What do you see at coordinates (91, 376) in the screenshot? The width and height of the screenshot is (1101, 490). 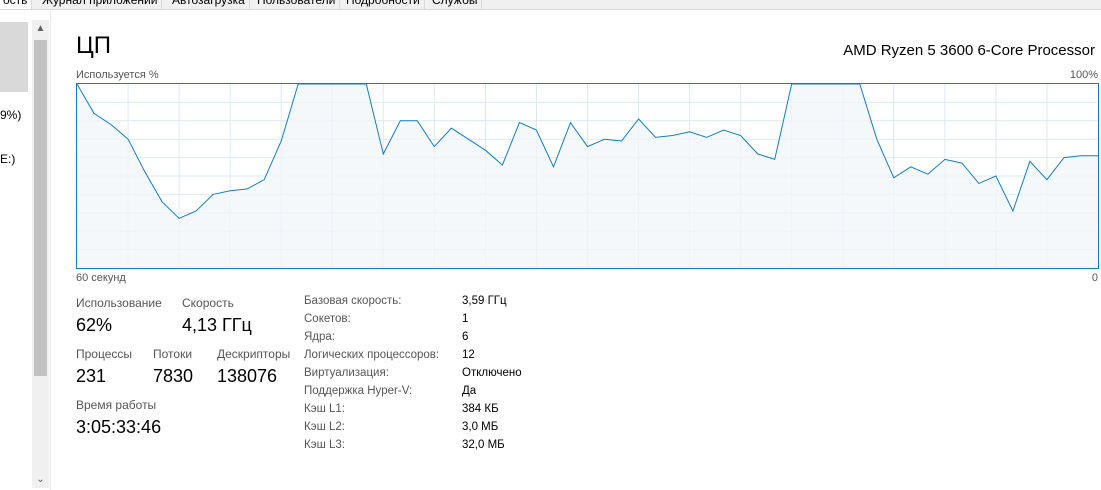 I see `processes-value: 231` at bounding box center [91, 376].